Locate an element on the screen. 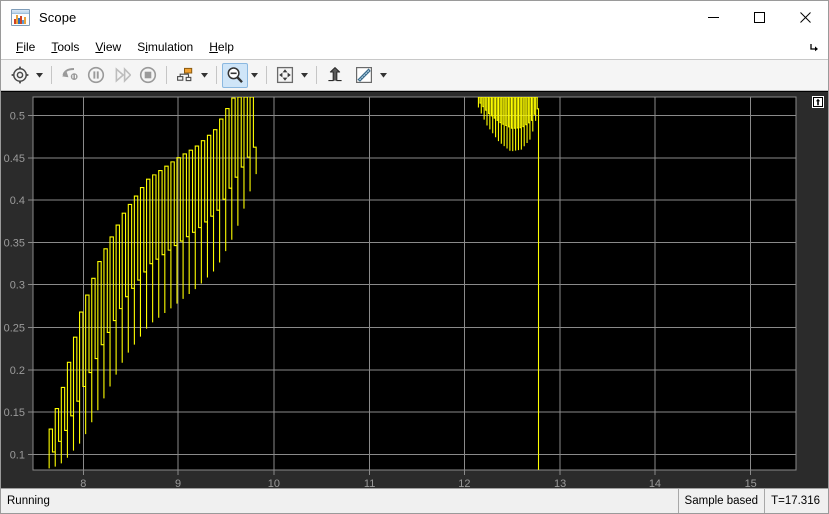 The width and height of the screenshot is (829, 514). stop-icon is located at coordinates (148, 75).